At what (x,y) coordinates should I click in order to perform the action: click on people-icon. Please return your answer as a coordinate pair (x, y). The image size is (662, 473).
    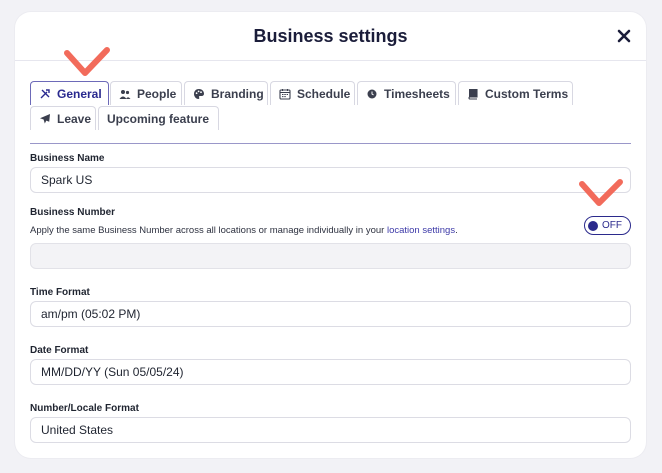
    Looking at the image, I should click on (125, 94).